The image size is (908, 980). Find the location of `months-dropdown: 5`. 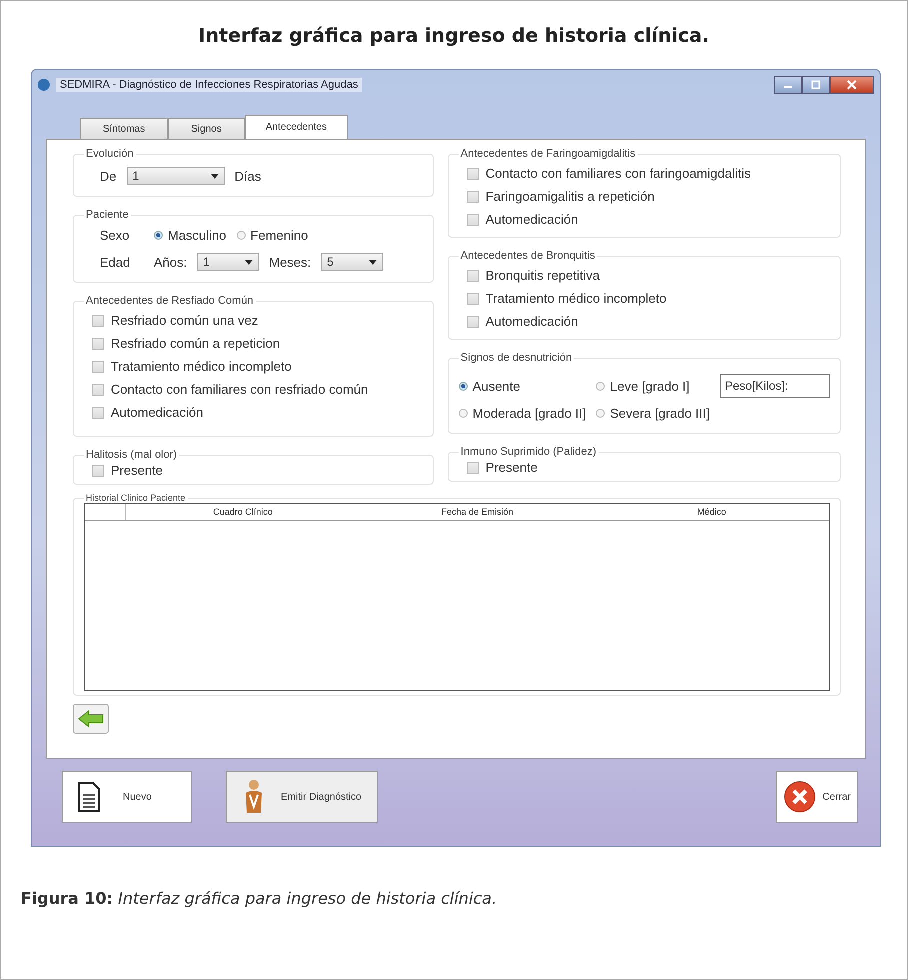

months-dropdown: 5 is located at coordinates (352, 262).